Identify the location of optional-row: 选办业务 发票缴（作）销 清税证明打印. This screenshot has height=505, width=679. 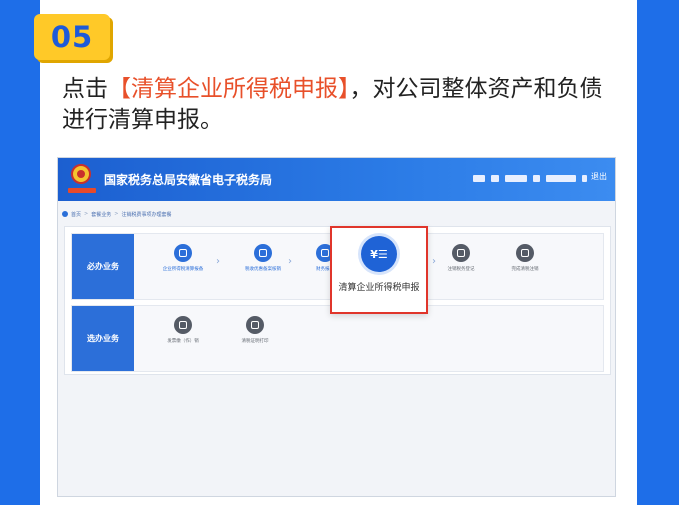
(337, 338).